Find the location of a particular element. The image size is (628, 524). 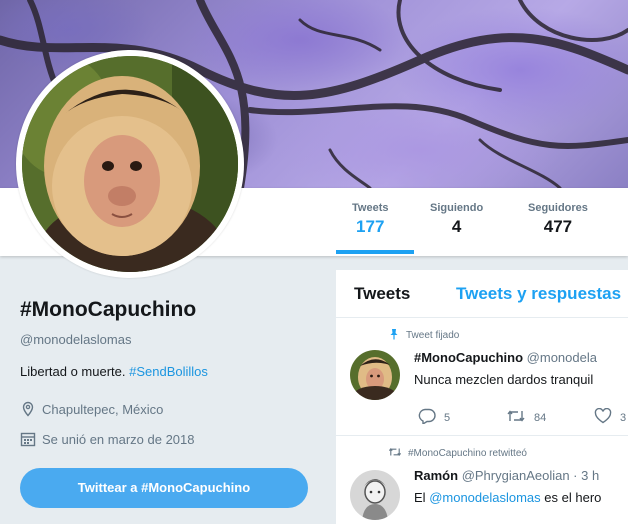

stat-followers-label: Seguidores is located at coordinates (558, 208).